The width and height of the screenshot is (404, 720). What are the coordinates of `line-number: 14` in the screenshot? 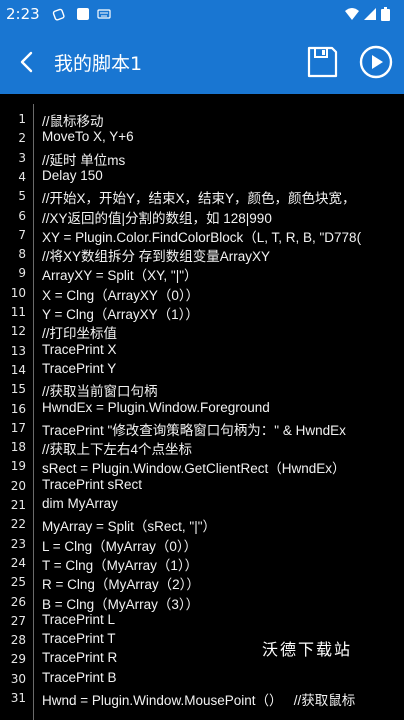 It's located at (18, 369).